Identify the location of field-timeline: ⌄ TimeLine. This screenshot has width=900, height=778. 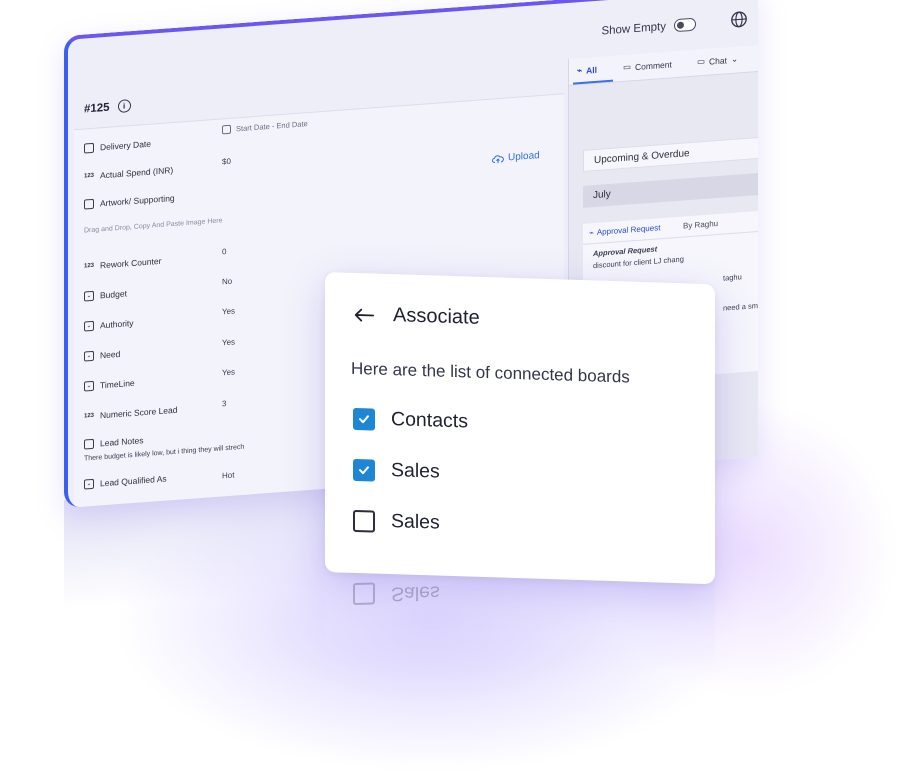
(109, 385).